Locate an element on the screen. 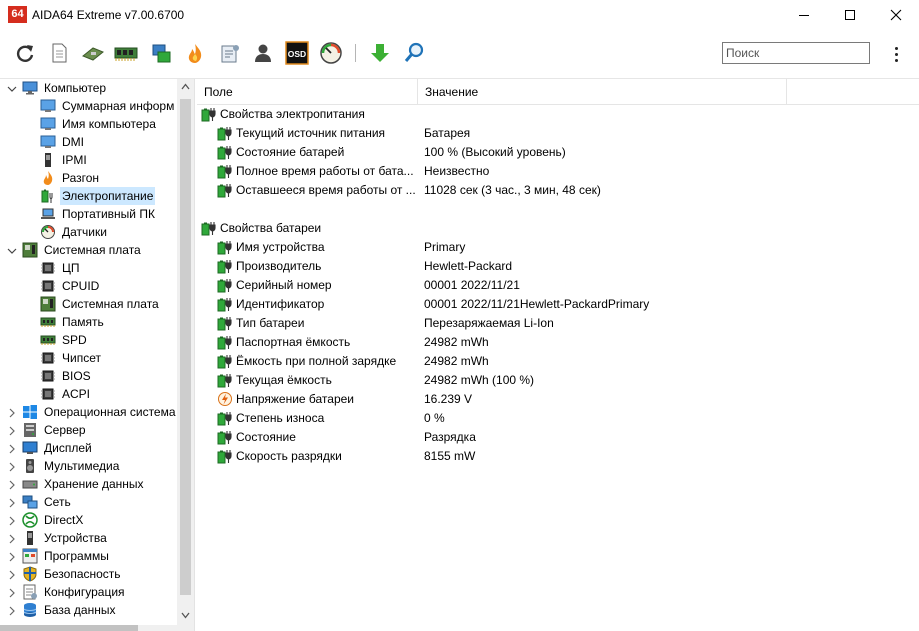 This screenshot has width=919, height=631. tree-item-monitor: DMI is located at coordinates (63, 142).